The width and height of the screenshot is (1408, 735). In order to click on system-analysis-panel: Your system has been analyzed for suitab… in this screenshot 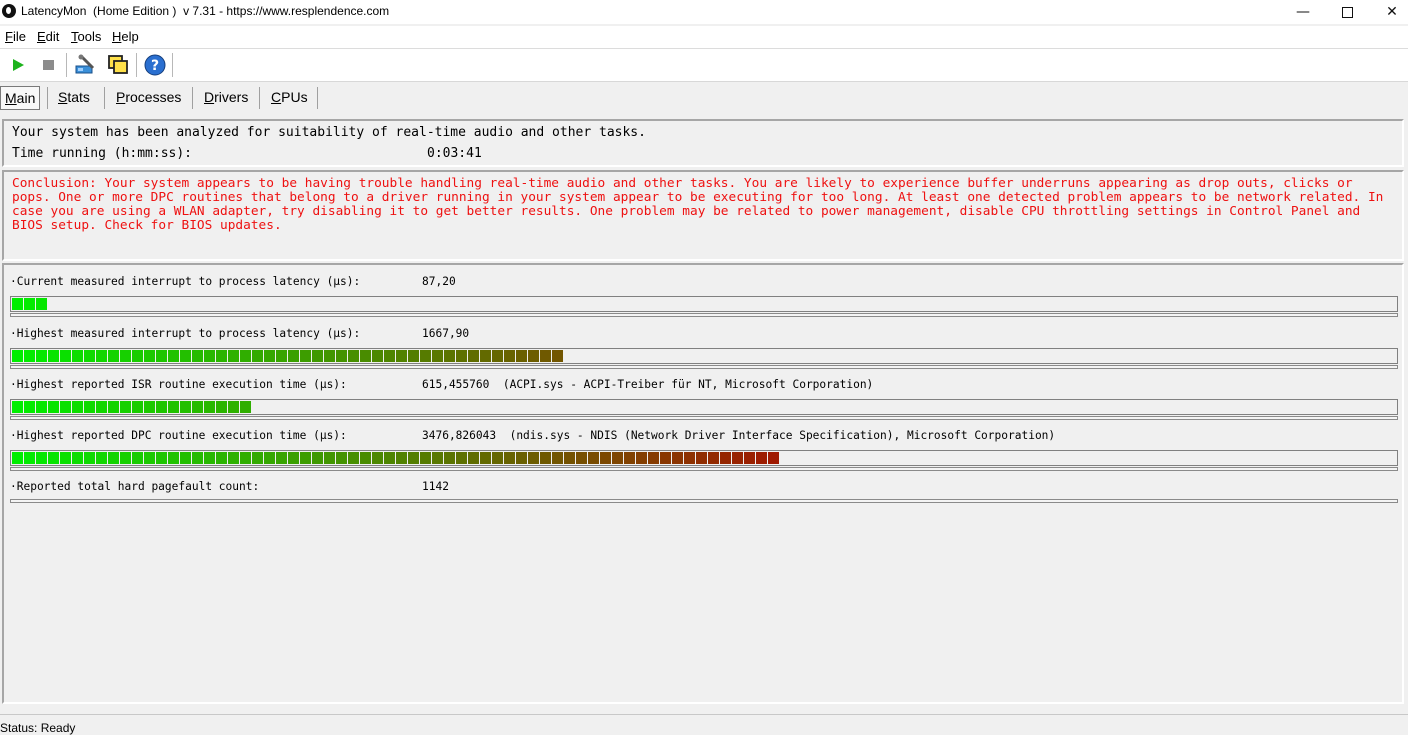, I will do `click(703, 143)`.